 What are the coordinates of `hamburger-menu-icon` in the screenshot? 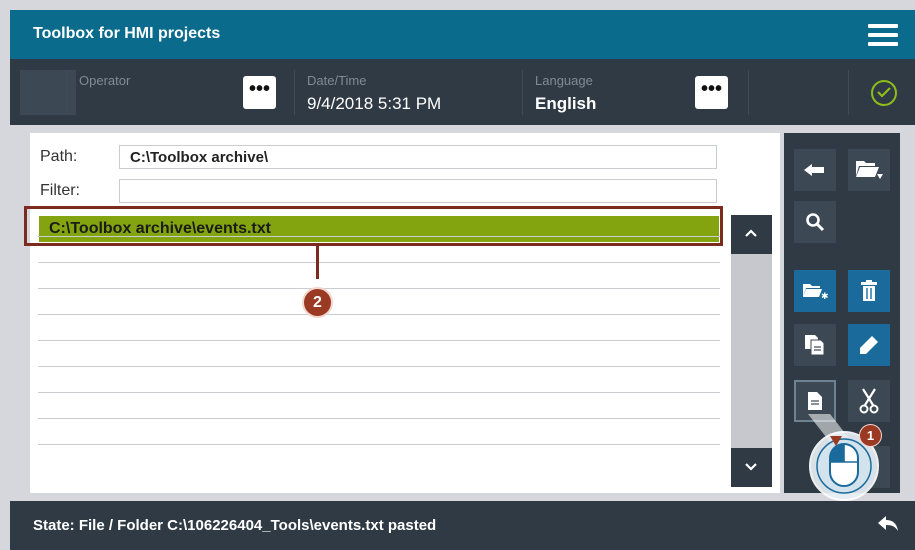 It's located at (883, 35).